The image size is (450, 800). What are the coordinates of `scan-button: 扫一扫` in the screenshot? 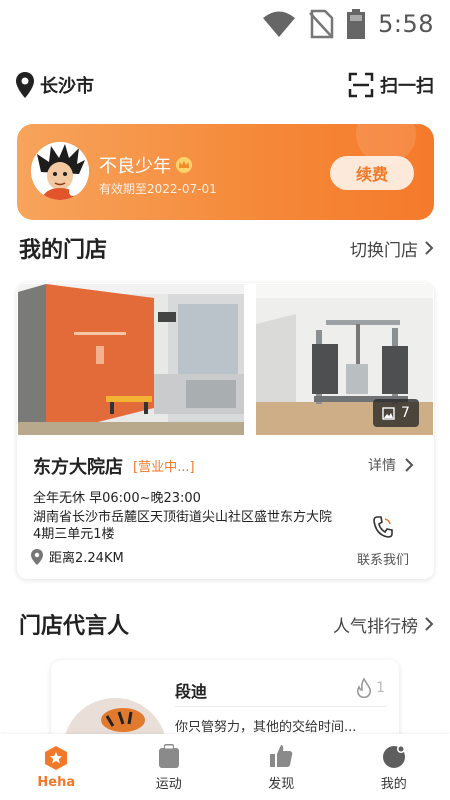 It's located at (391, 85).